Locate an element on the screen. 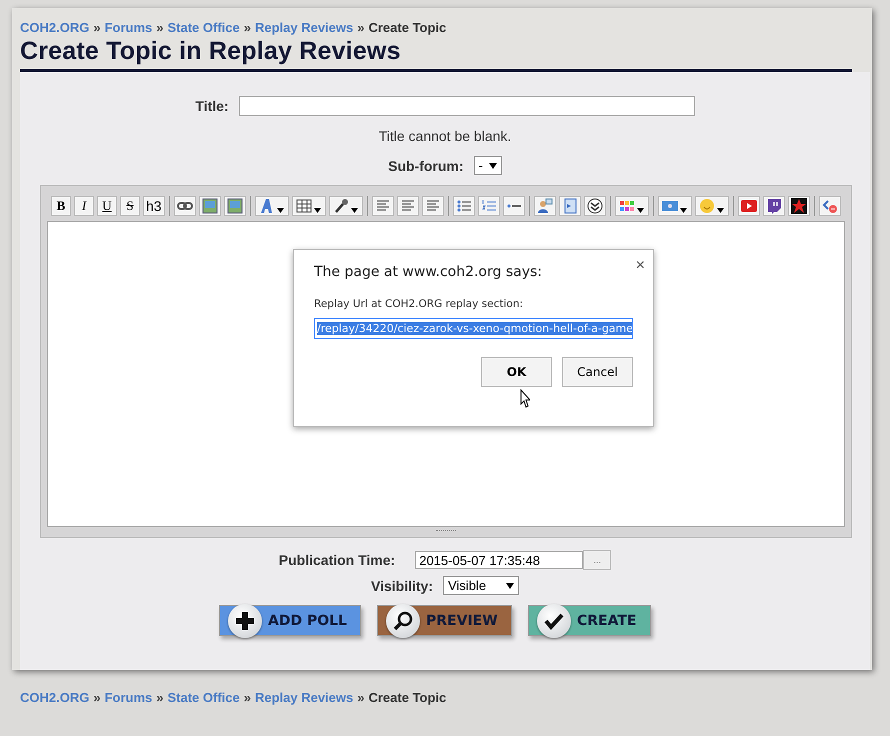 The height and width of the screenshot is (736, 890). magnifier-icon is located at coordinates (403, 621).